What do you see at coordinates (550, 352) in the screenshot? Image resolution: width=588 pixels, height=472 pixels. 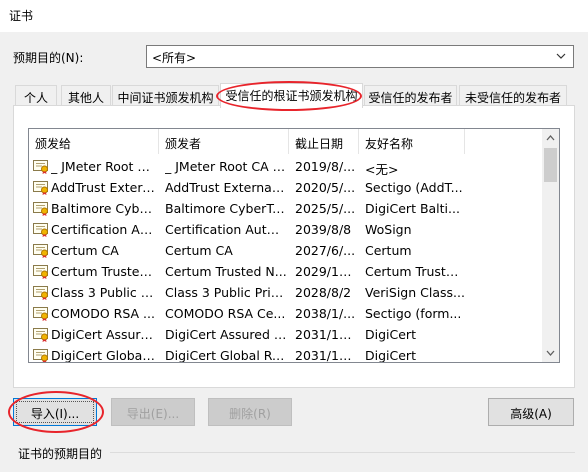 I see `scroll-down-arrow-icon` at bounding box center [550, 352].